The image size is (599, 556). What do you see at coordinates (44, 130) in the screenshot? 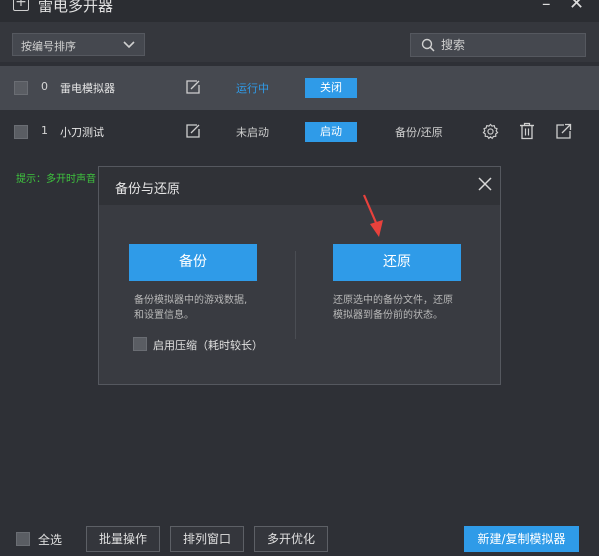
I see `emulator-index: 1` at bounding box center [44, 130].